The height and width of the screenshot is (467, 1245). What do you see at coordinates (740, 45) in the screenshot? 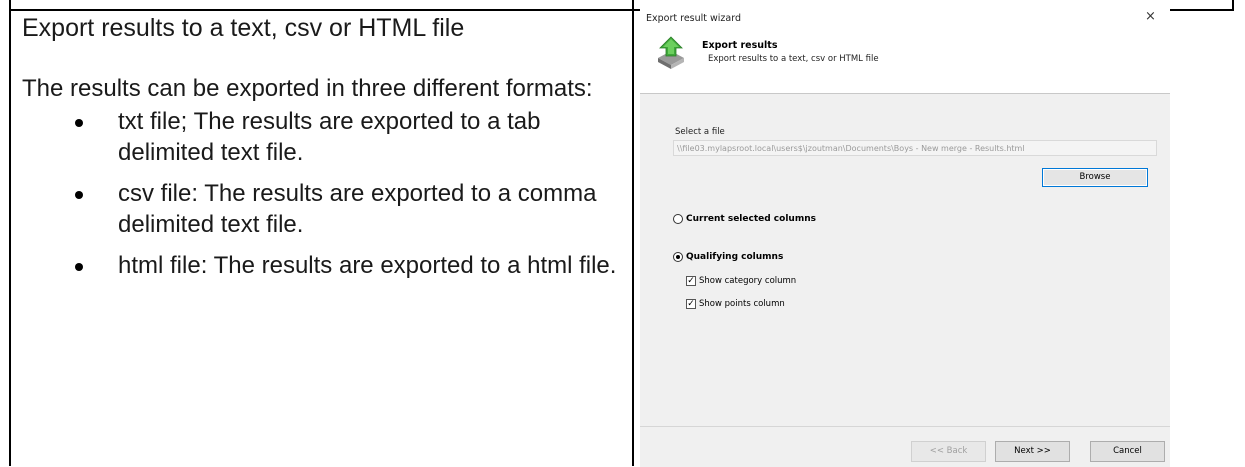
I see `header-title: Export results` at bounding box center [740, 45].